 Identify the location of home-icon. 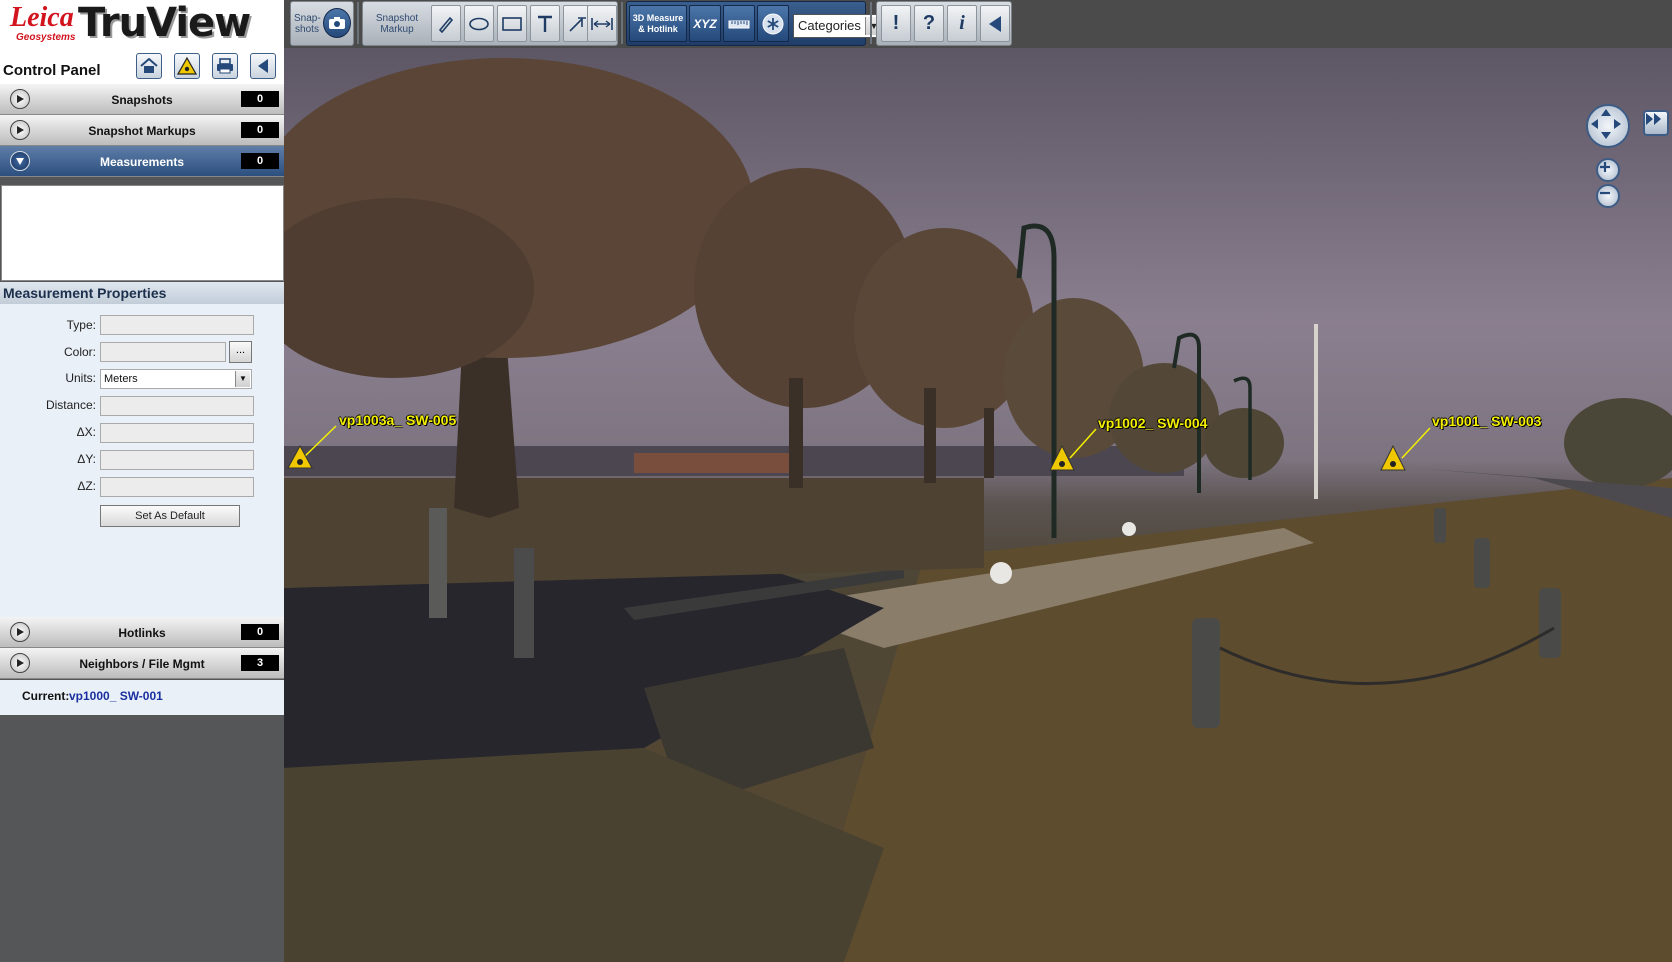
(149, 65).